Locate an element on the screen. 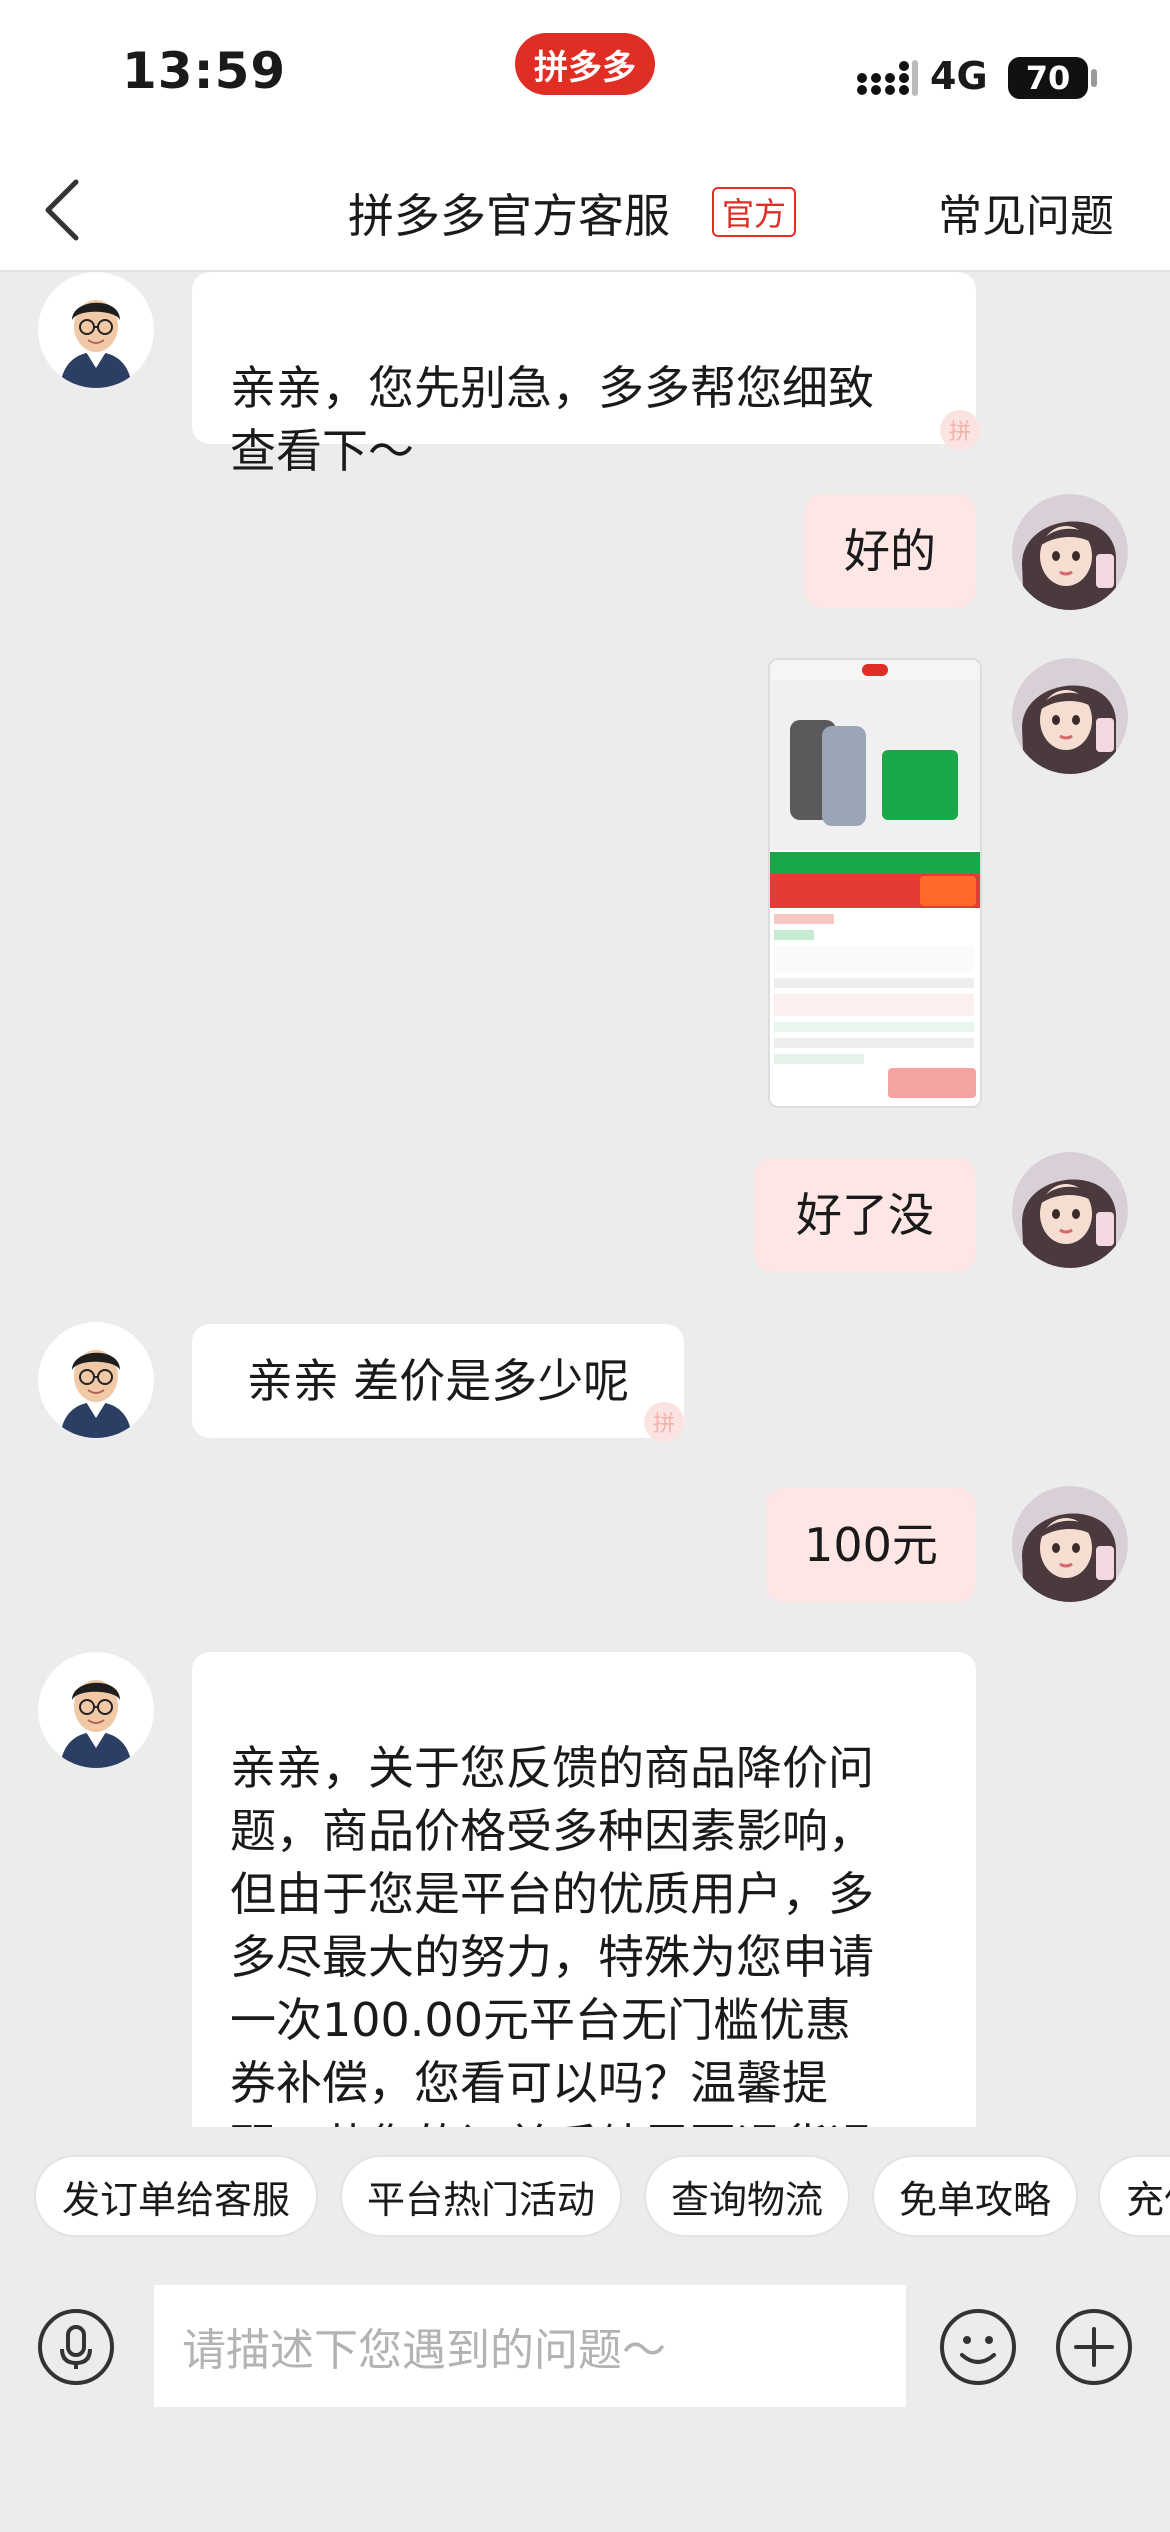 This screenshot has height=2532, width=1170. user-message: 好的 is located at coordinates (890, 551).